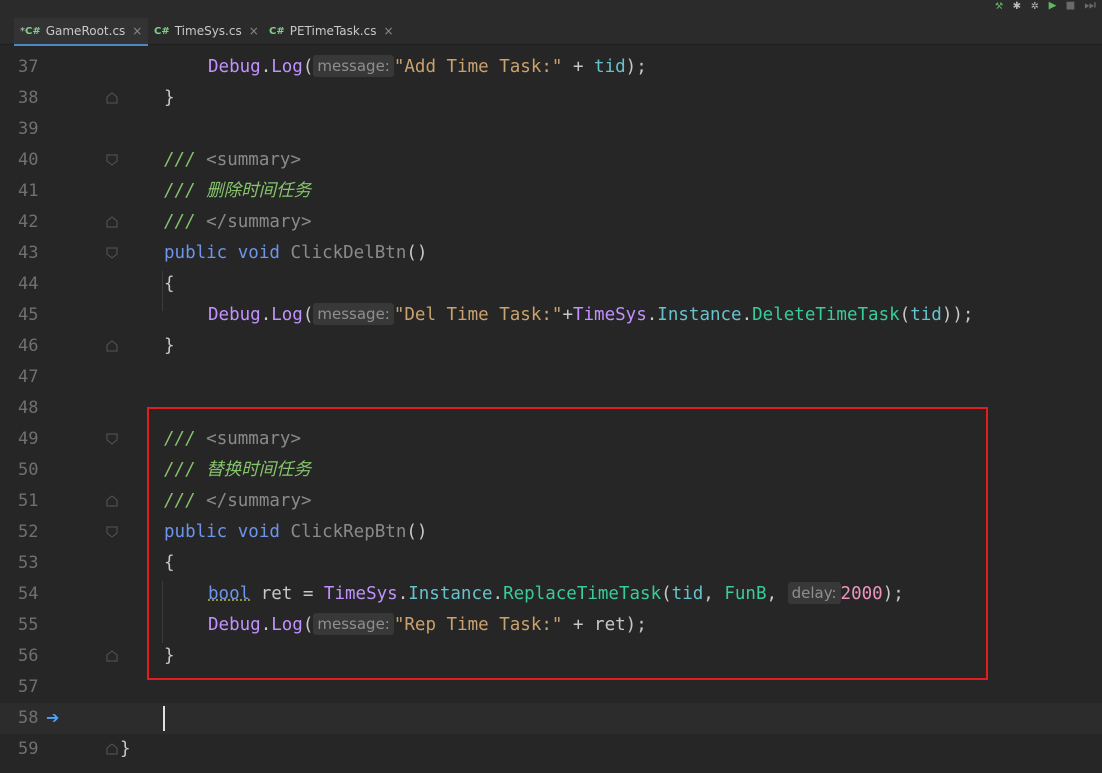 The image size is (1102, 773). Describe the element at coordinates (28, 315) in the screenshot. I see `line-number: 45` at that location.